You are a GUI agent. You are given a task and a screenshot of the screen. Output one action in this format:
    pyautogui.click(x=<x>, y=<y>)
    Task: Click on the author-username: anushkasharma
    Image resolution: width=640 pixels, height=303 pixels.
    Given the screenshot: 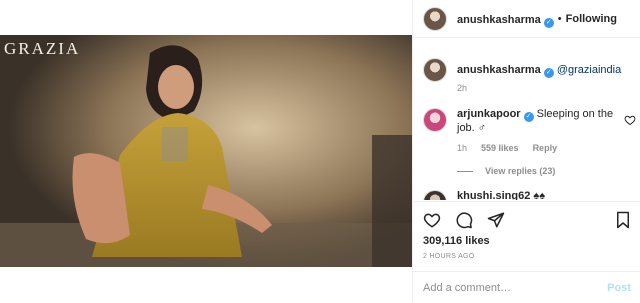 What is the action you would take?
    pyautogui.click(x=499, y=20)
    